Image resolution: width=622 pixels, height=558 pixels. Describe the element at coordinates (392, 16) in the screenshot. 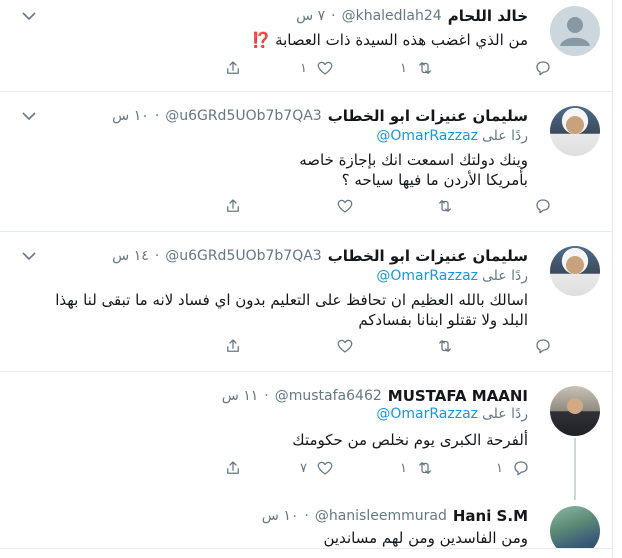

I see `user-handle: @khaledlah24` at that location.